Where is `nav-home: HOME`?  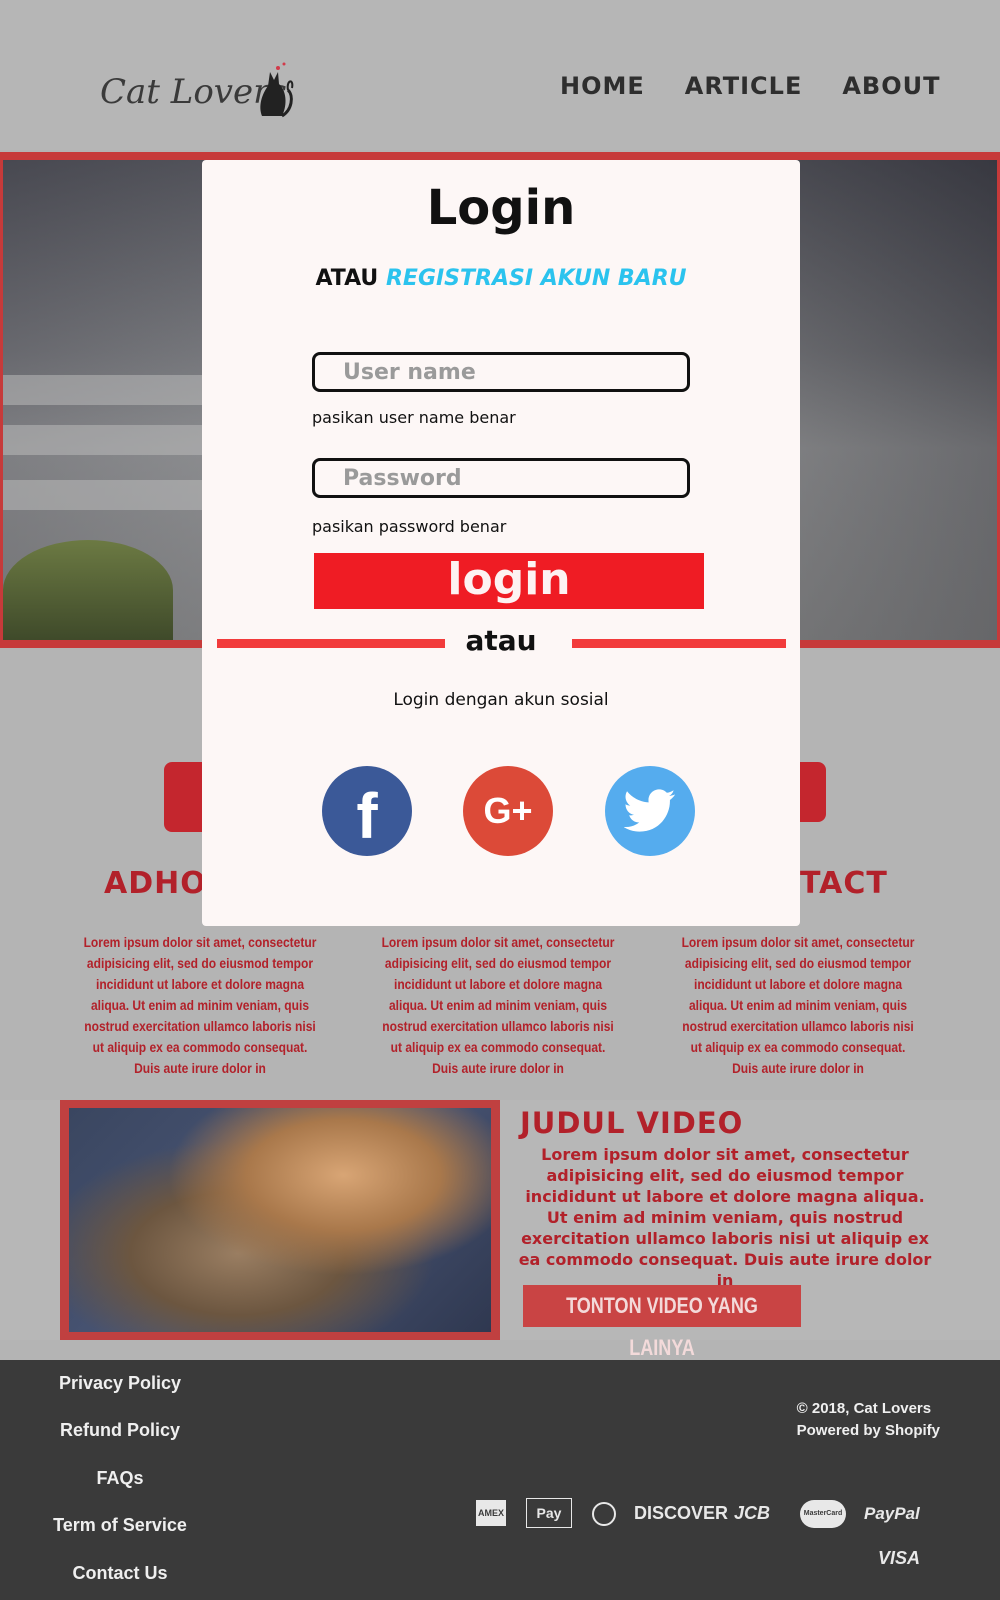
nav-home: HOME is located at coordinates (602, 86).